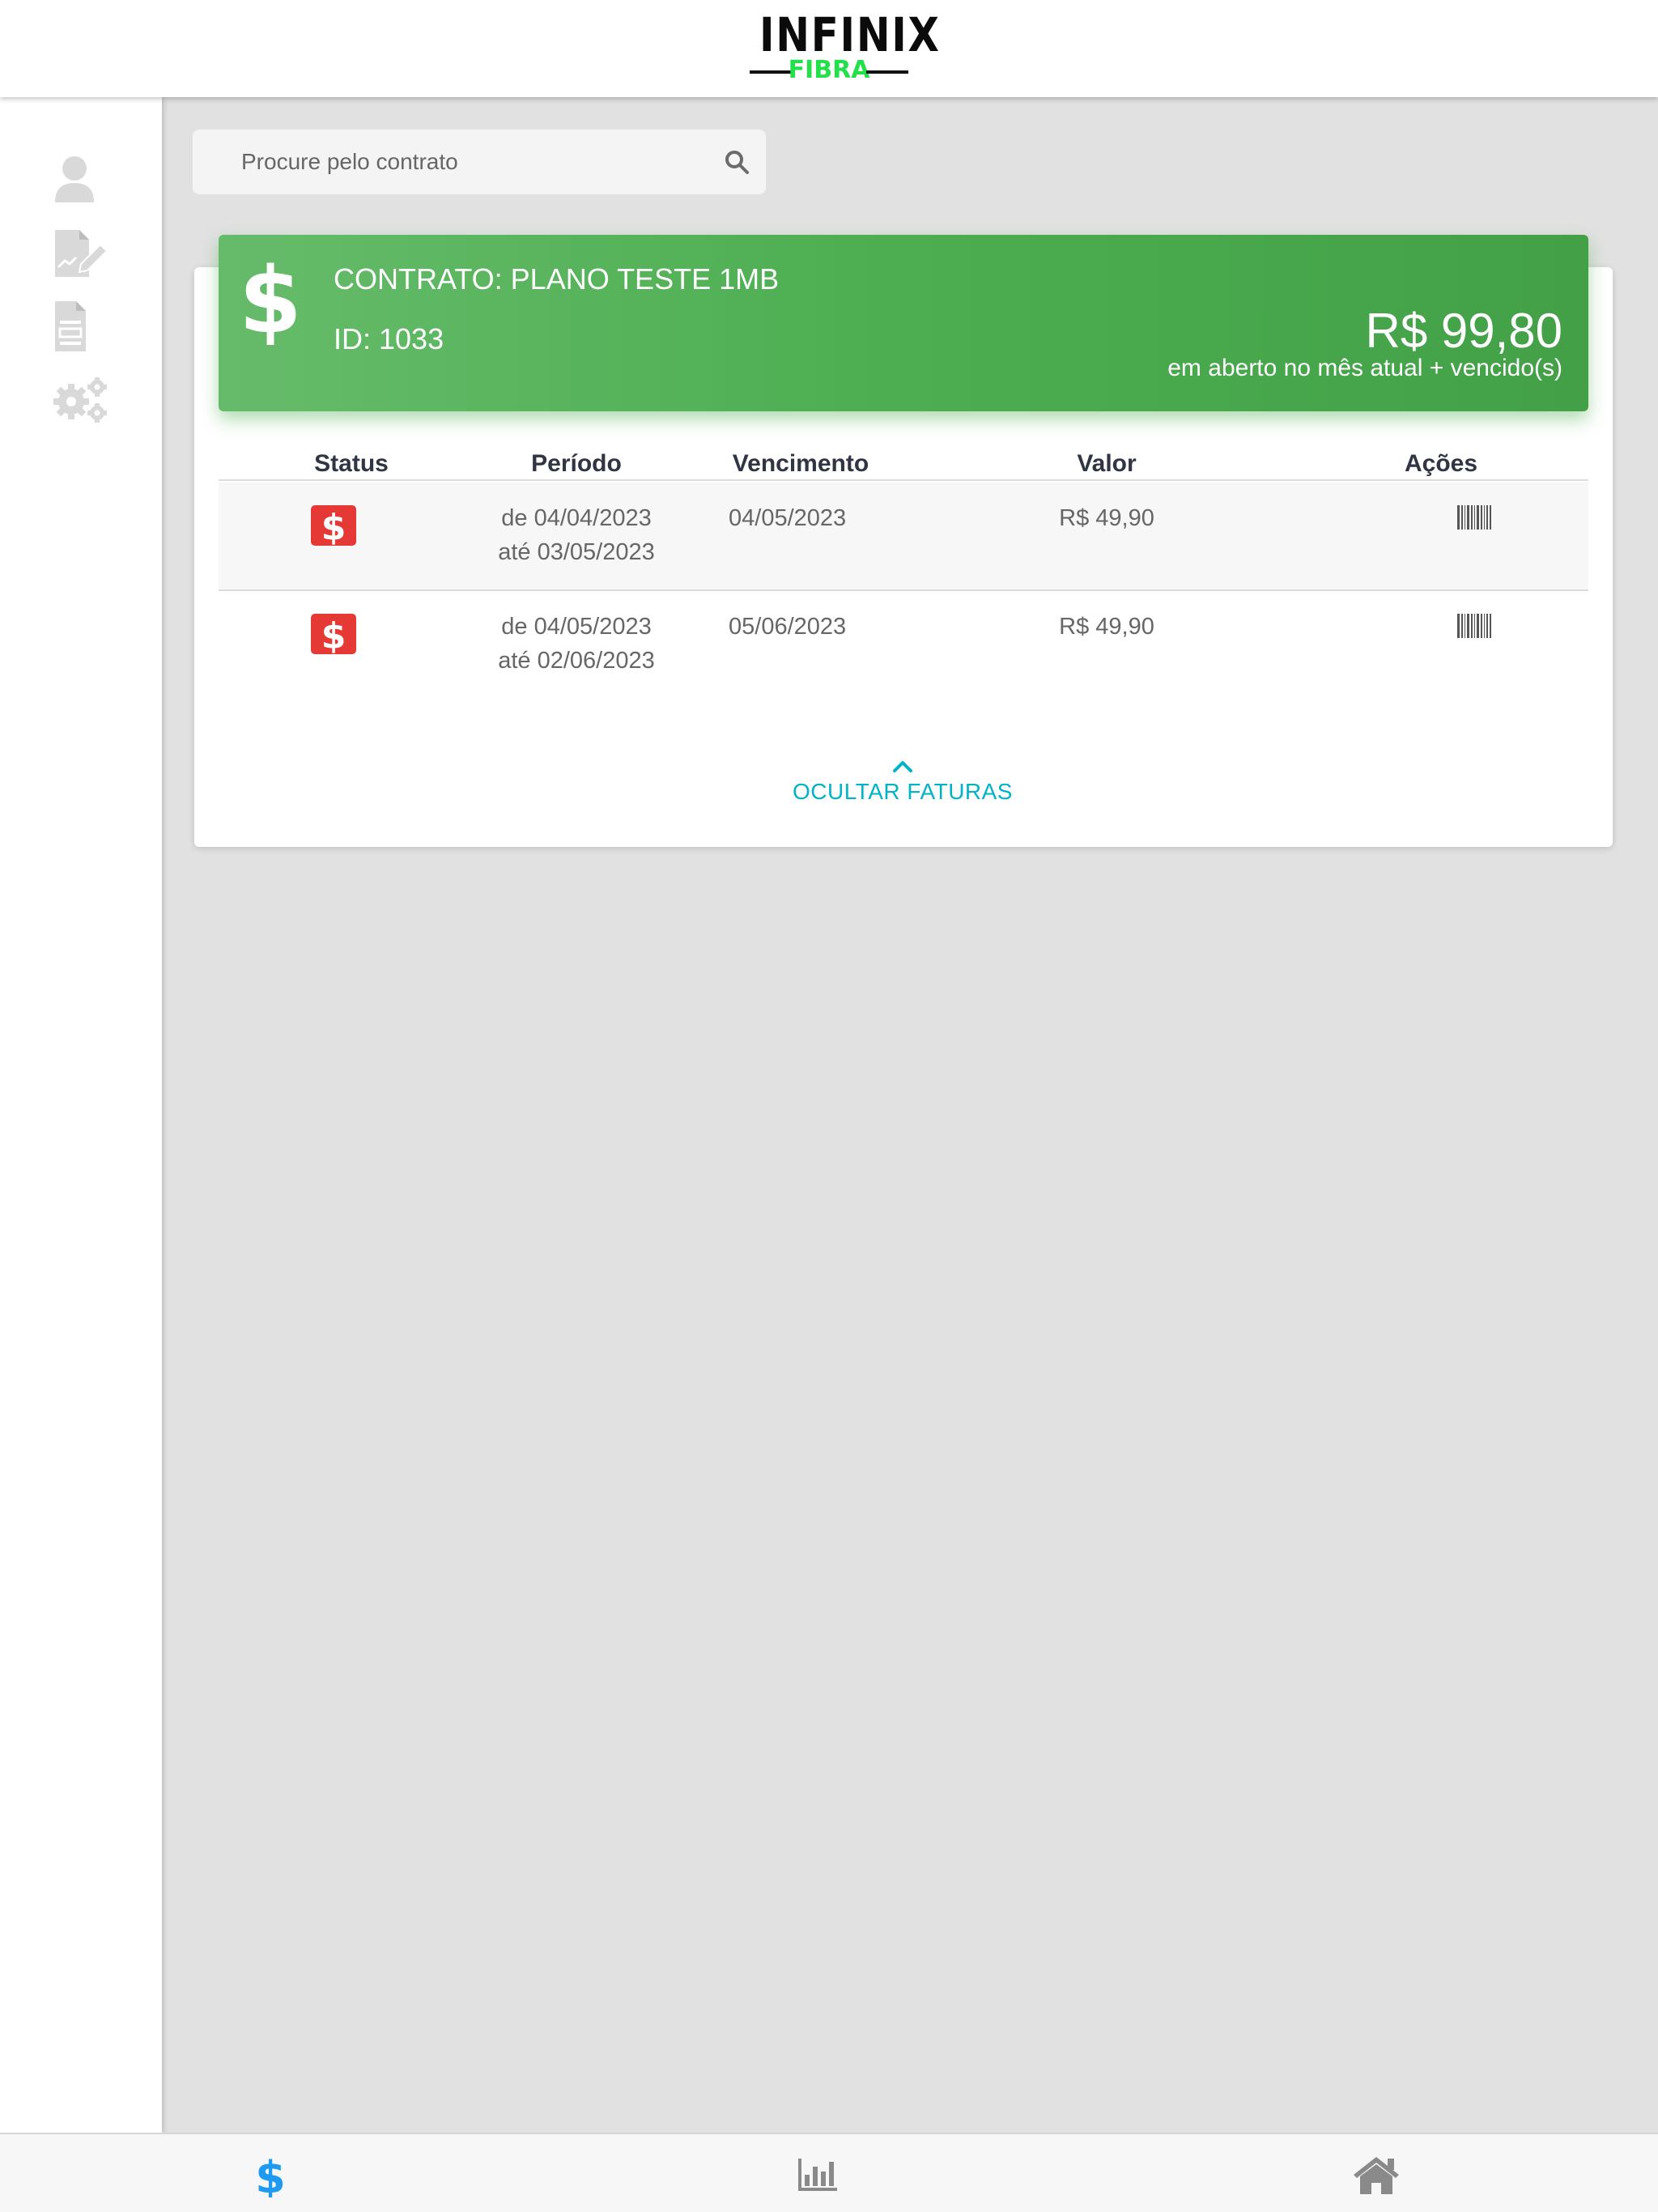  Describe the element at coordinates (850, 34) in the screenshot. I see `logo-main-text: INFINIX` at that location.